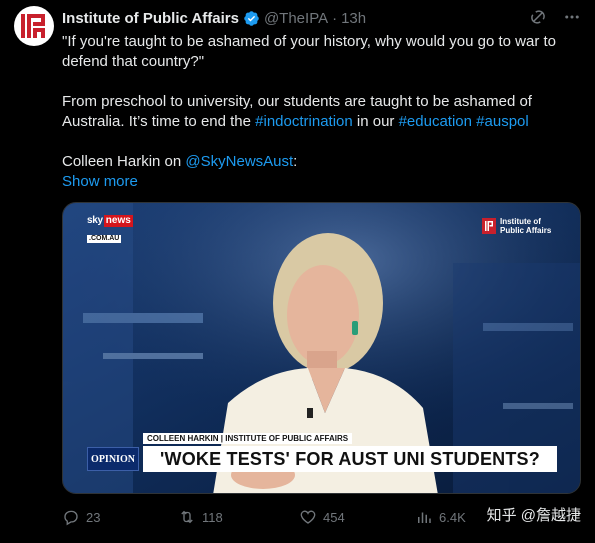 The width and height of the screenshot is (595, 543). Describe the element at coordinates (533, 515) in the screenshot. I see `zhihu-watermark: 知乎 @詹越捷` at that location.